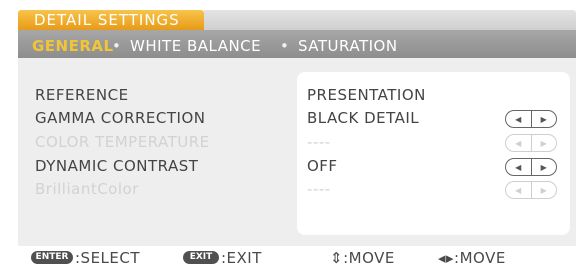  I want to click on enter-action-label: :SELECT, so click(108, 258).